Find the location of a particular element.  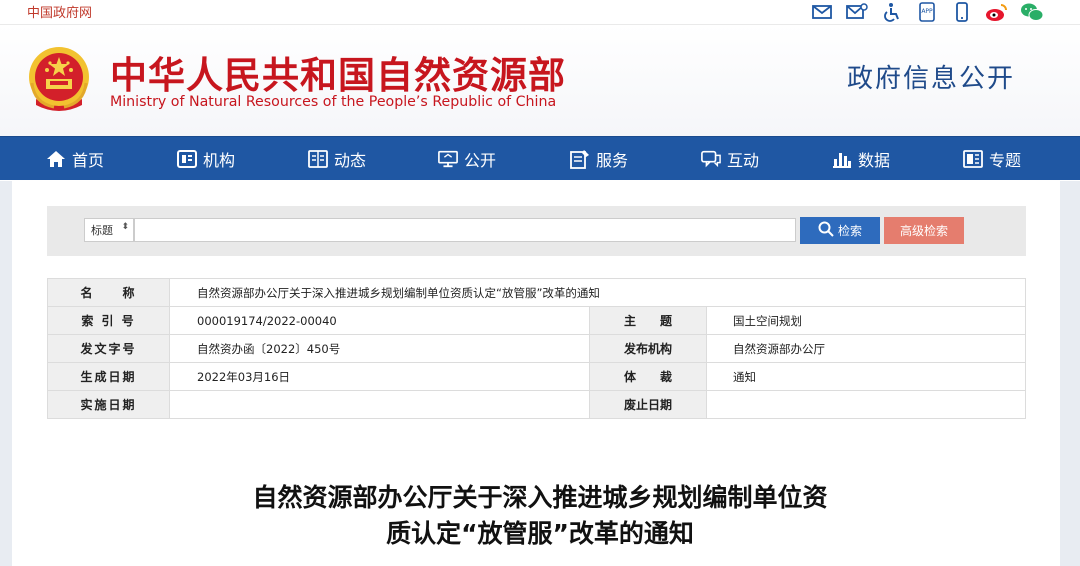

section-title: 政府信息公开 is located at coordinates (930, 79).